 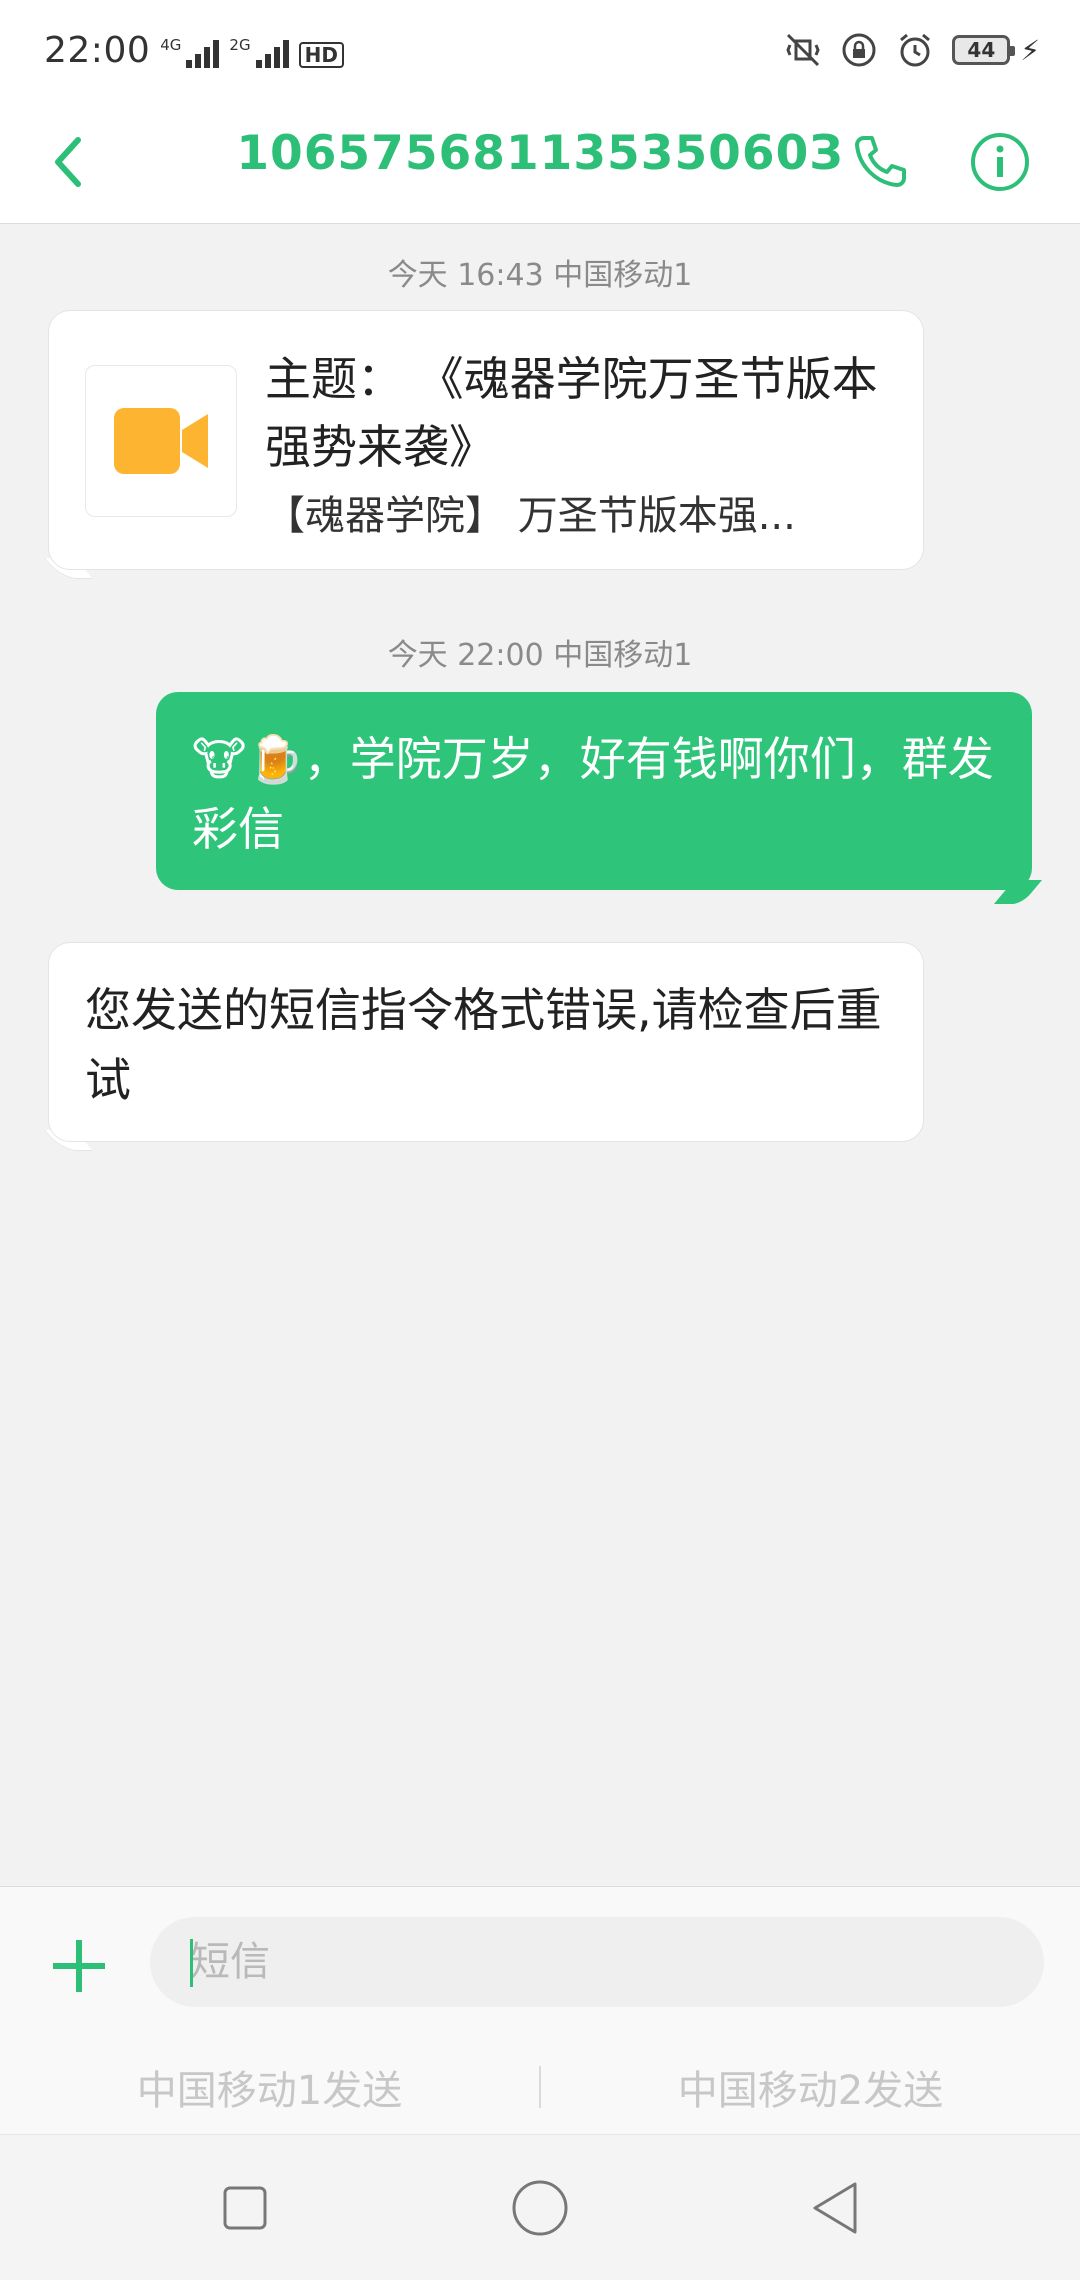 I want to click on status-left: 22:00 4G 2G HD, so click(x=194, y=50).